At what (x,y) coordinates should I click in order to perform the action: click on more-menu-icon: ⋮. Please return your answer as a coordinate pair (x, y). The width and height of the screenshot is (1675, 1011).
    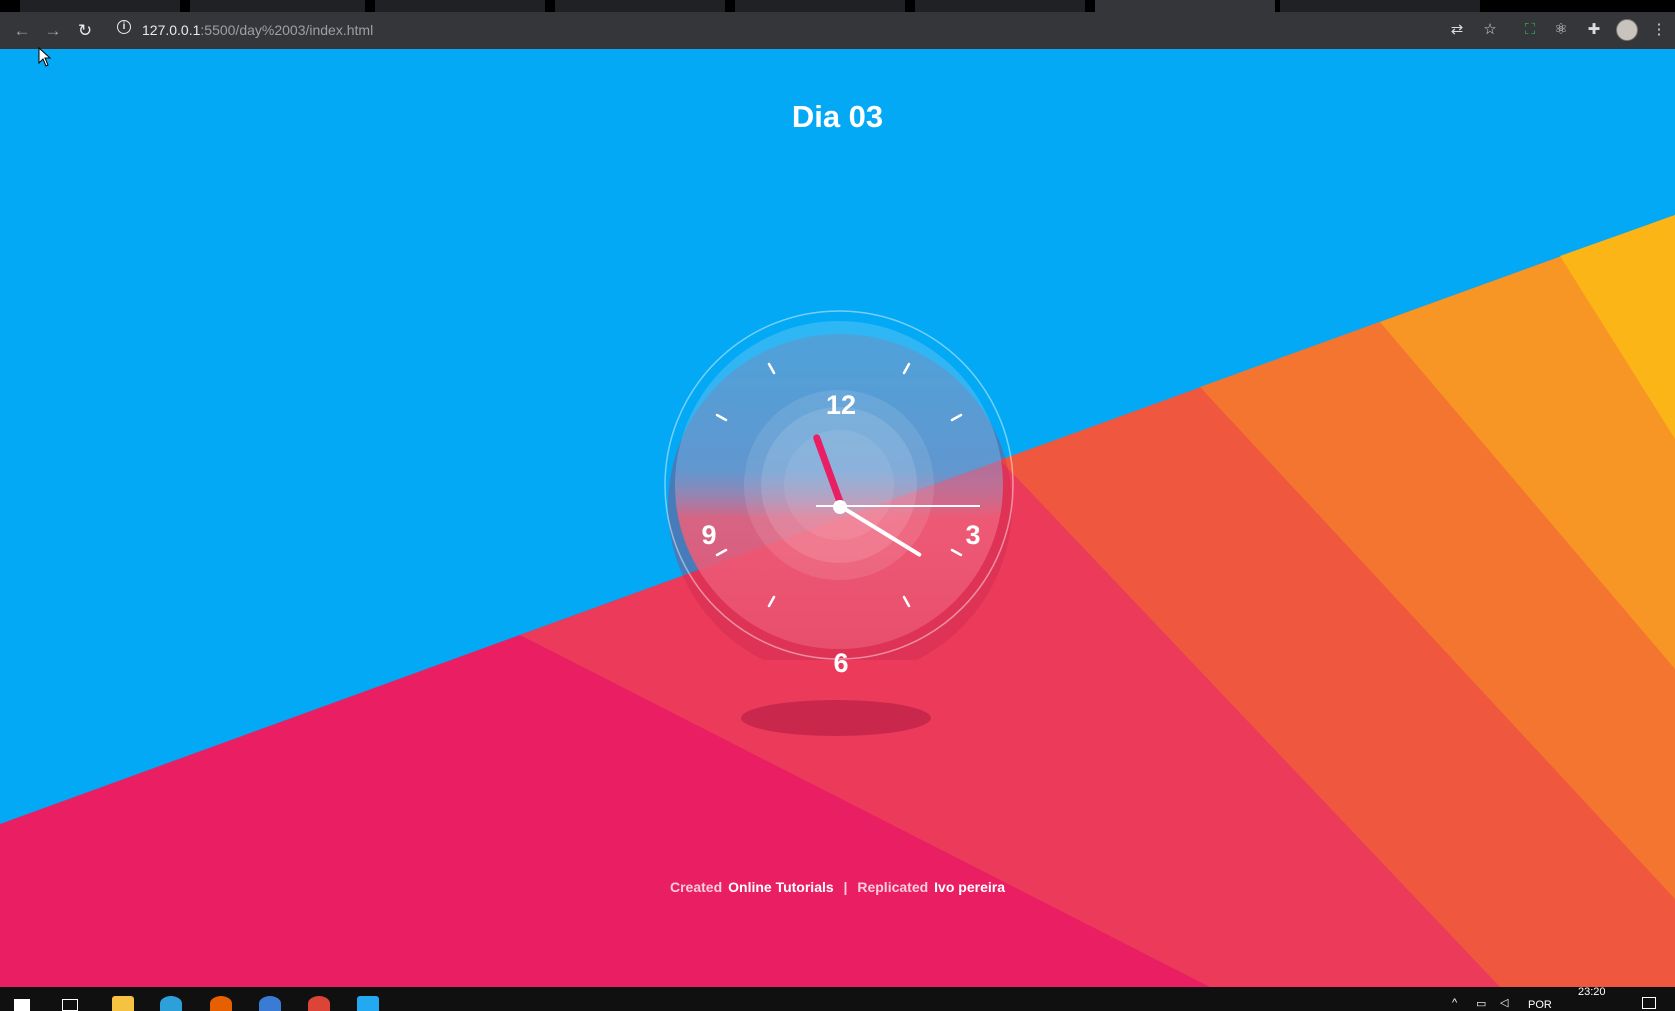
    Looking at the image, I should click on (1659, 30).